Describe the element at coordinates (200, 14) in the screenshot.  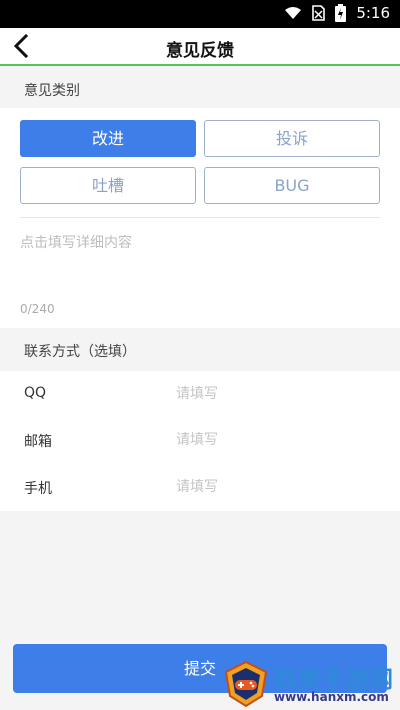
I see `status-bar: 5:16` at that location.